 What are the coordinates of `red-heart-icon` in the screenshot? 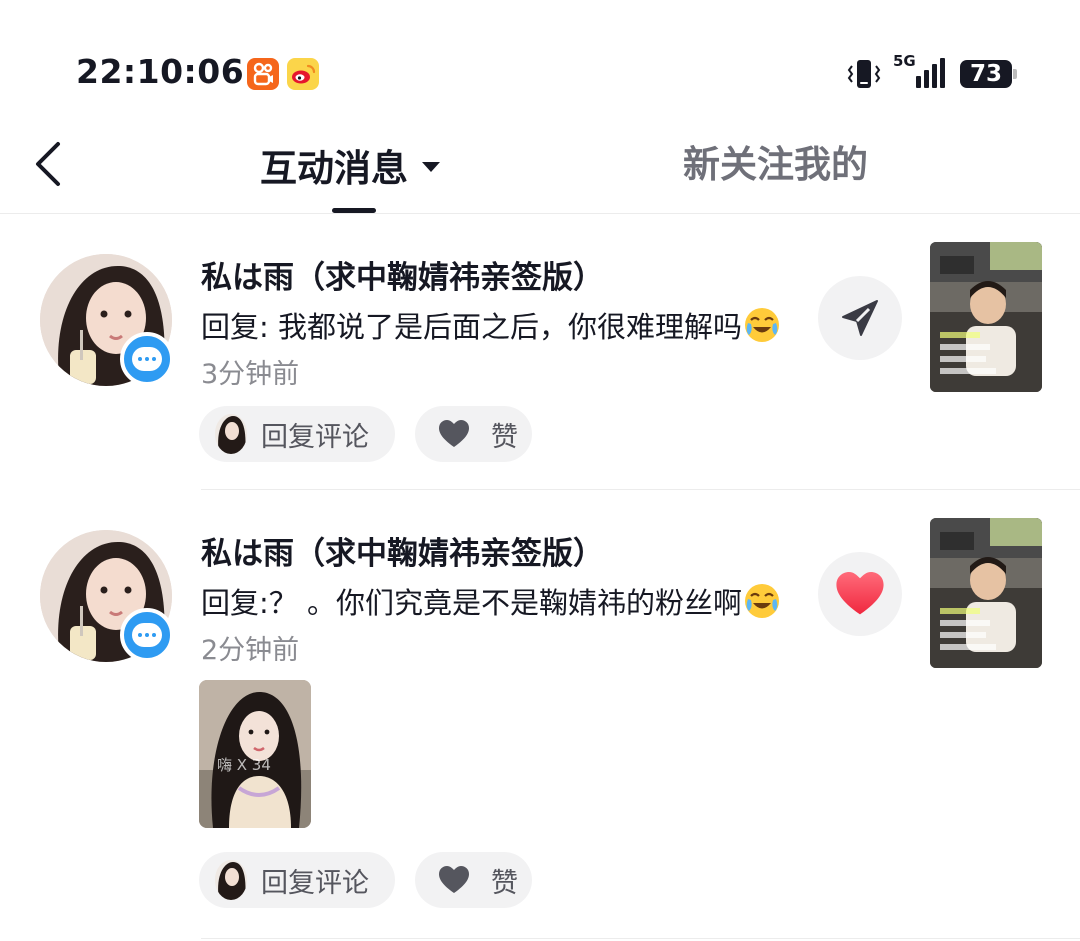 It's located at (860, 593).